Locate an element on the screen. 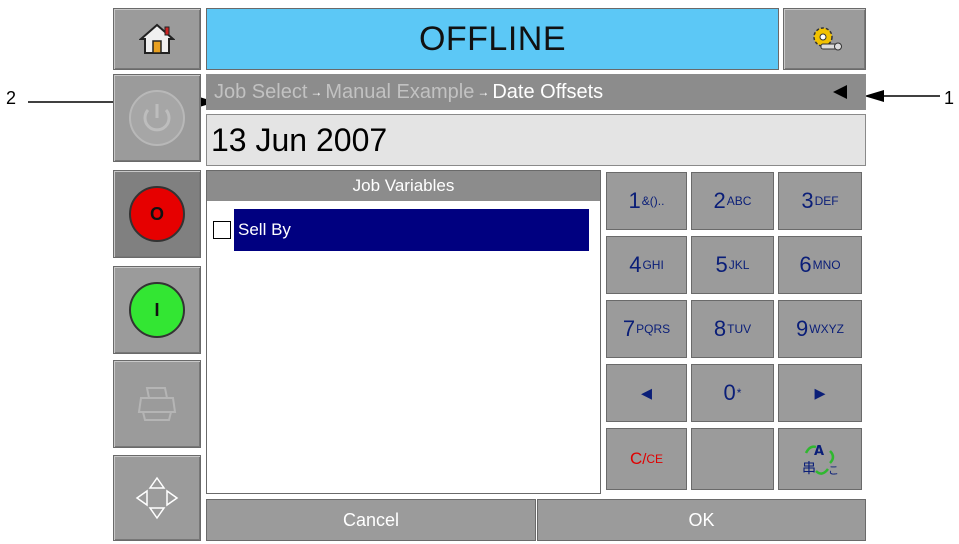 The width and height of the screenshot is (959, 544). key-2: 2 ABC is located at coordinates (732, 201).